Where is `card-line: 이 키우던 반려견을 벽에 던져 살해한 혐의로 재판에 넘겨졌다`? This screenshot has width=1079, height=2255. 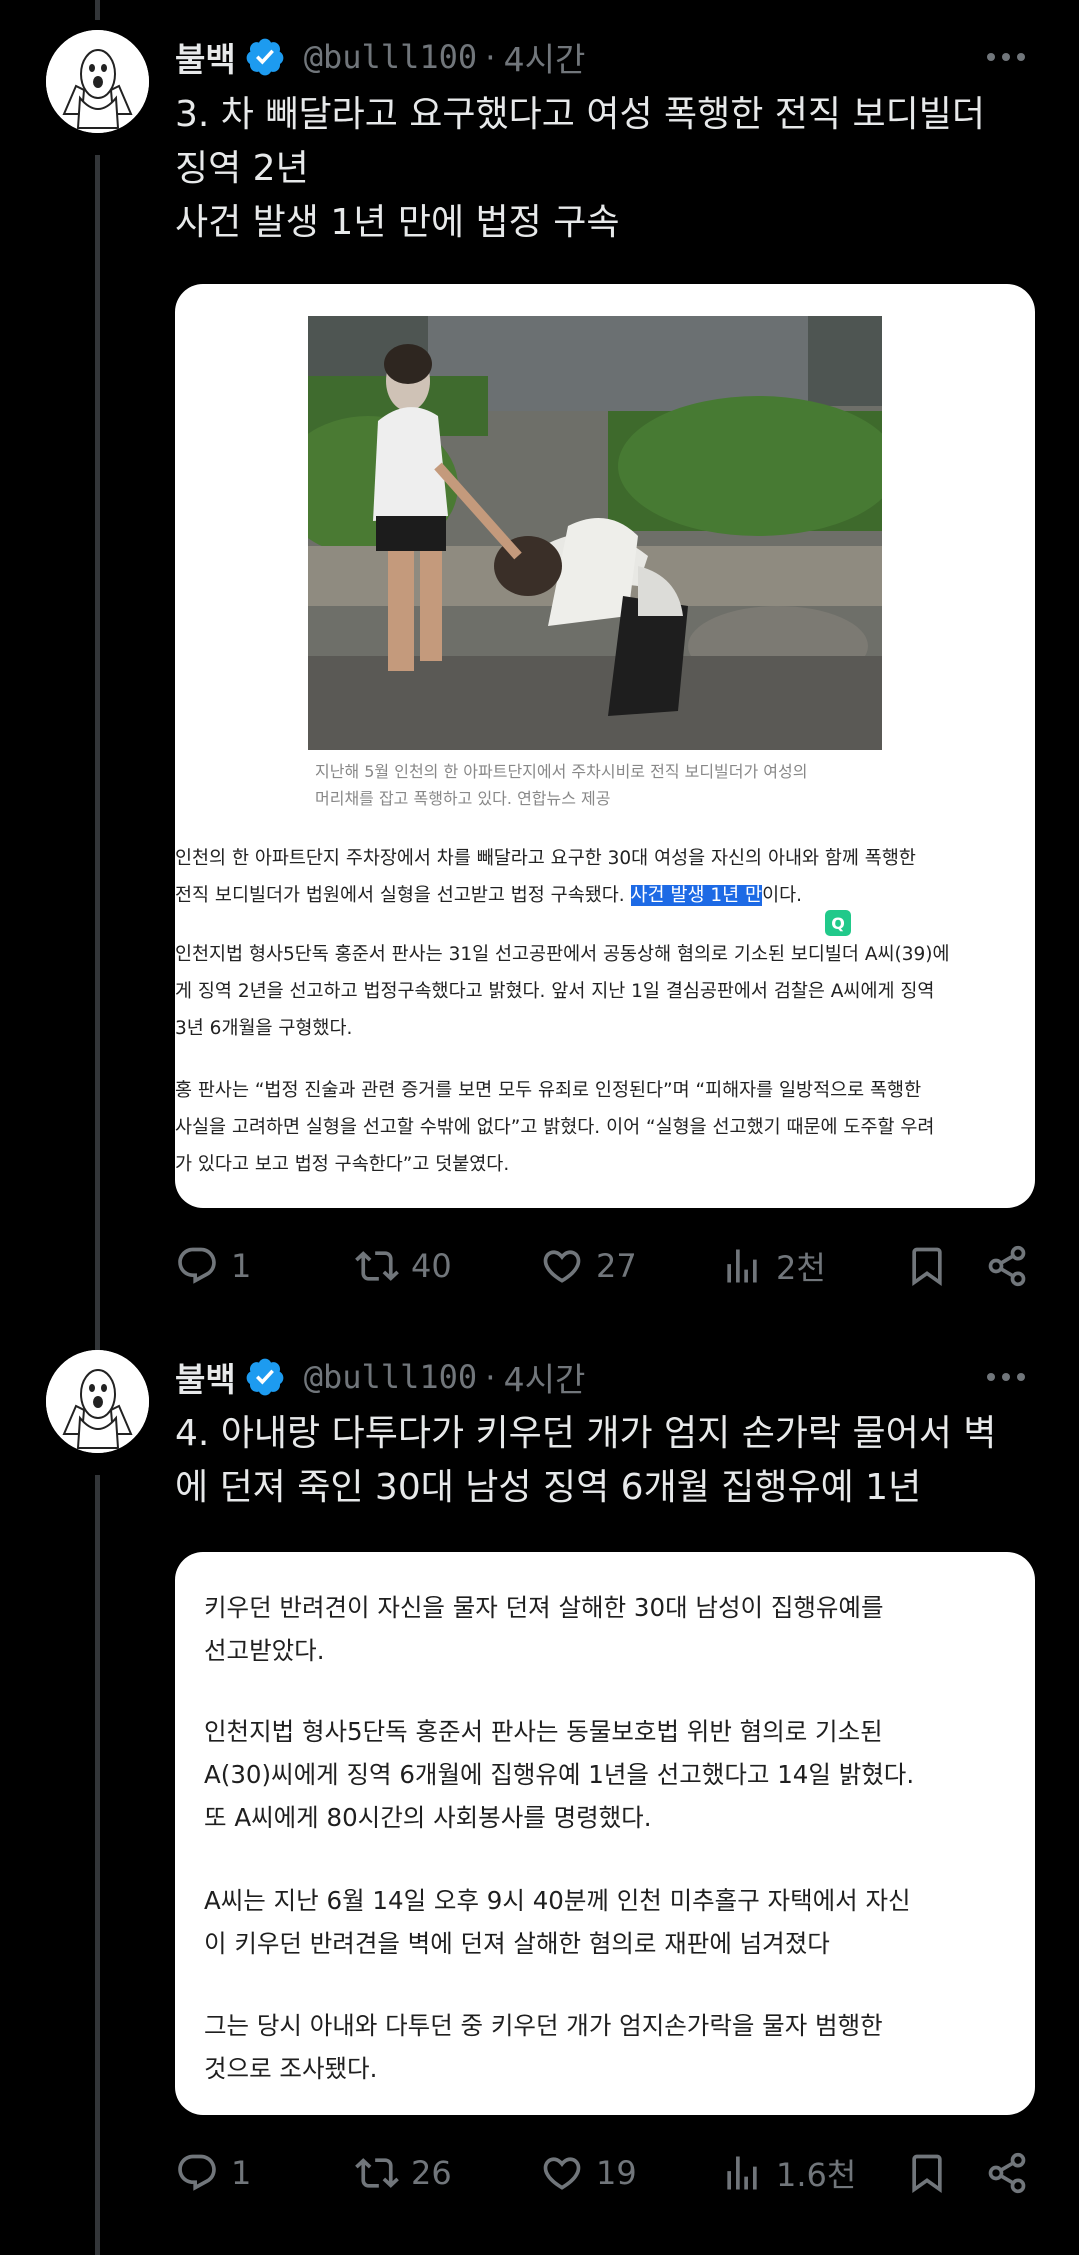 card-line: 이 키우던 반려견을 벽에 던져 살해한 혐의로 재판에 넘겨졌다 is located at coordinates (517, 1943).